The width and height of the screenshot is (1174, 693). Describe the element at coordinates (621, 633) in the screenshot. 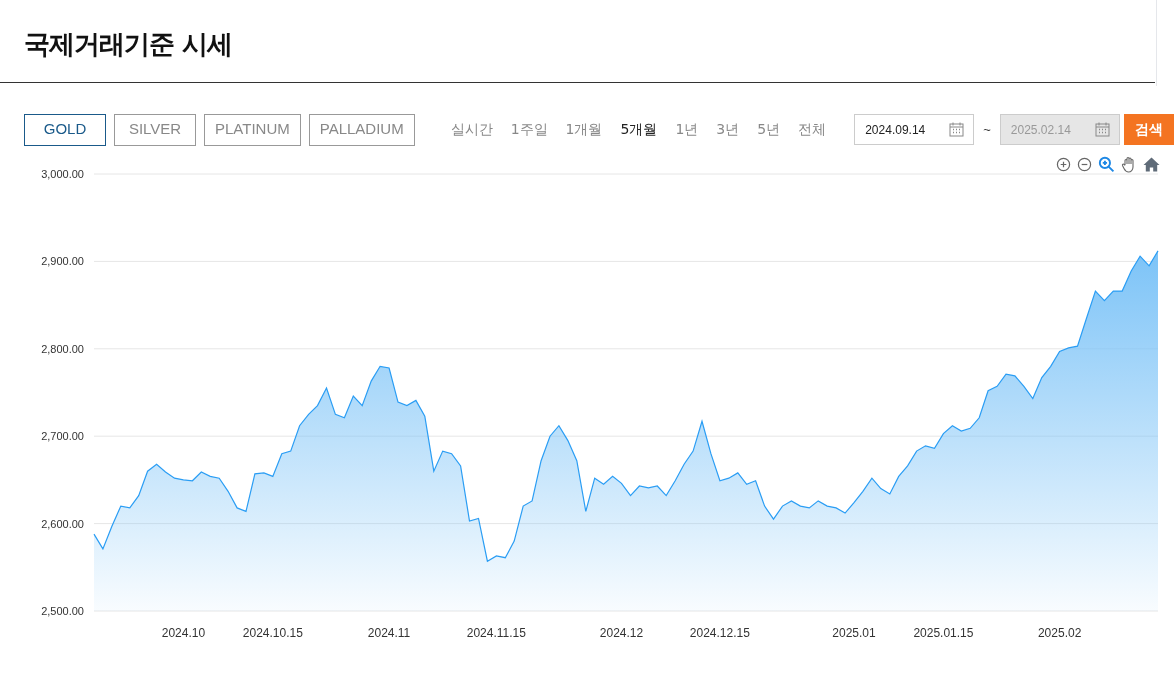

I see `x-axis-label: 2024.12` at that location.